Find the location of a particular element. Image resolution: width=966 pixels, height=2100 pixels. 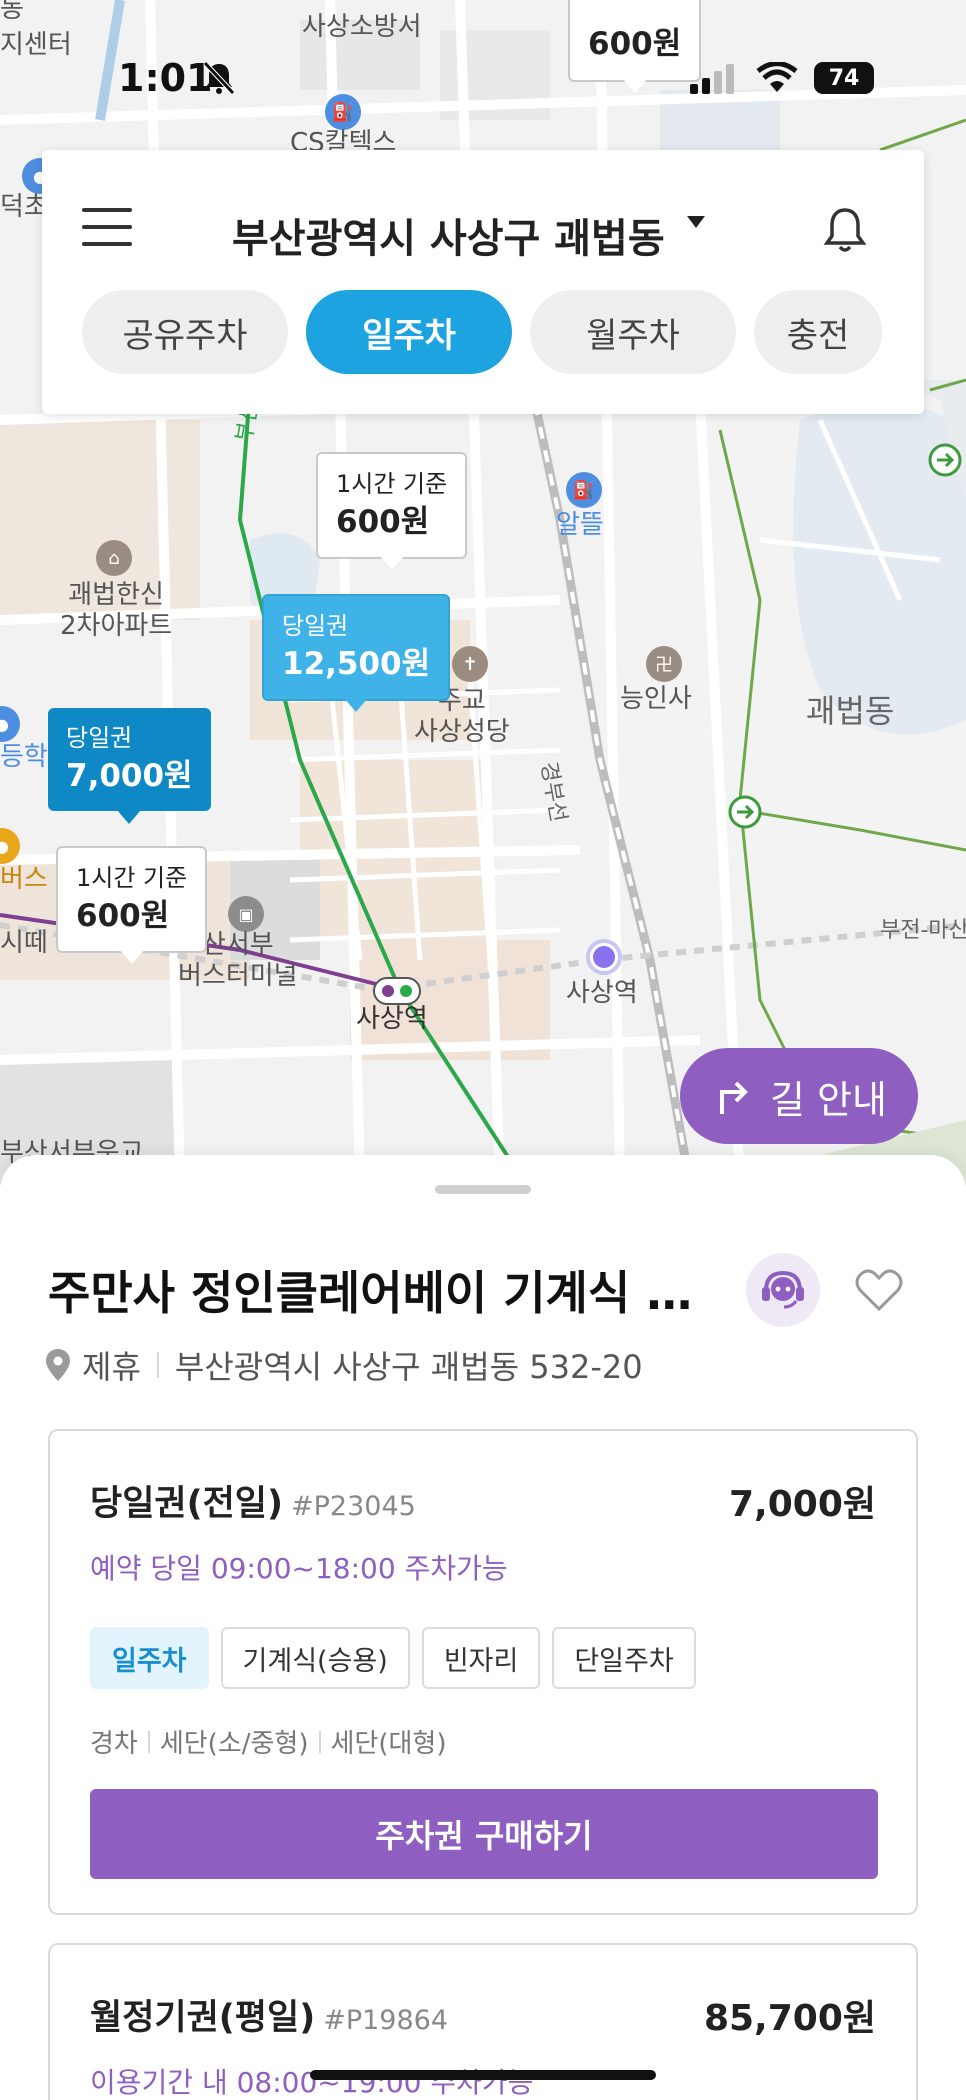

chevron-down-icon is located at coordinates (696, 222).